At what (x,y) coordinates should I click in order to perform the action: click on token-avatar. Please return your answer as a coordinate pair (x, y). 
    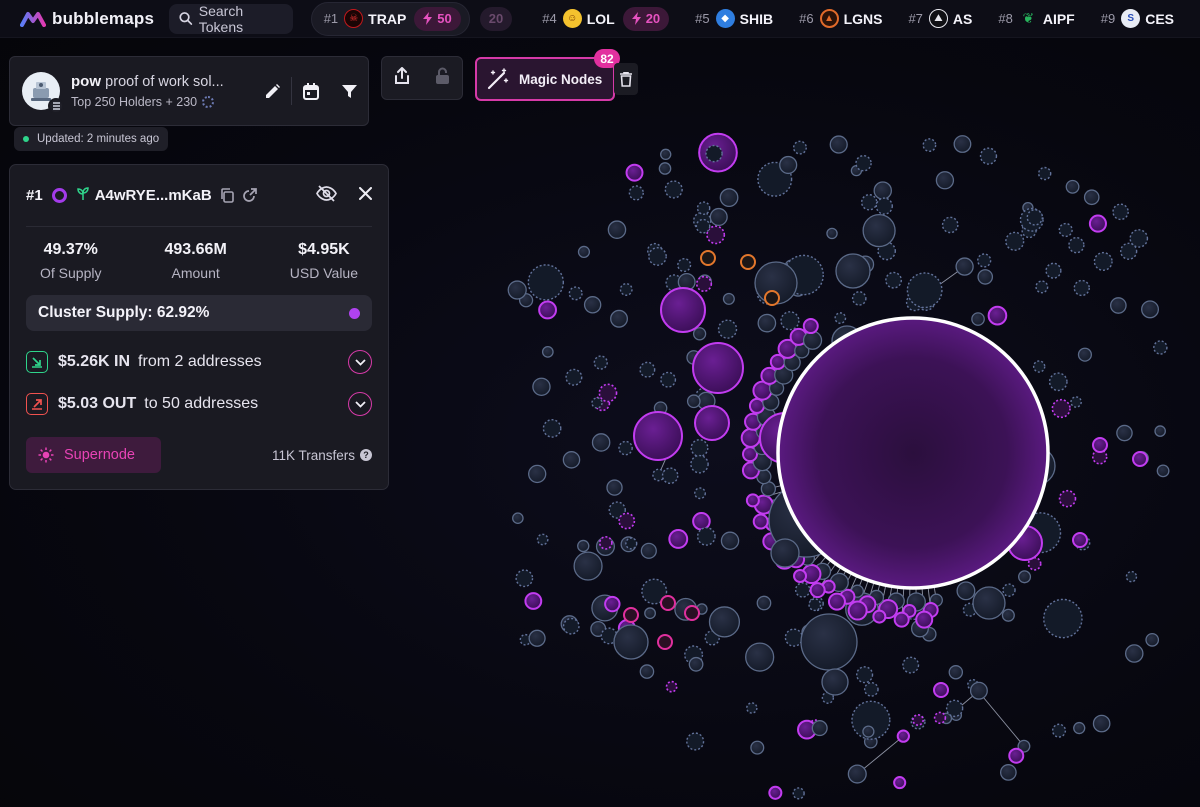
    Looking at the image, I should click on (43, 93).